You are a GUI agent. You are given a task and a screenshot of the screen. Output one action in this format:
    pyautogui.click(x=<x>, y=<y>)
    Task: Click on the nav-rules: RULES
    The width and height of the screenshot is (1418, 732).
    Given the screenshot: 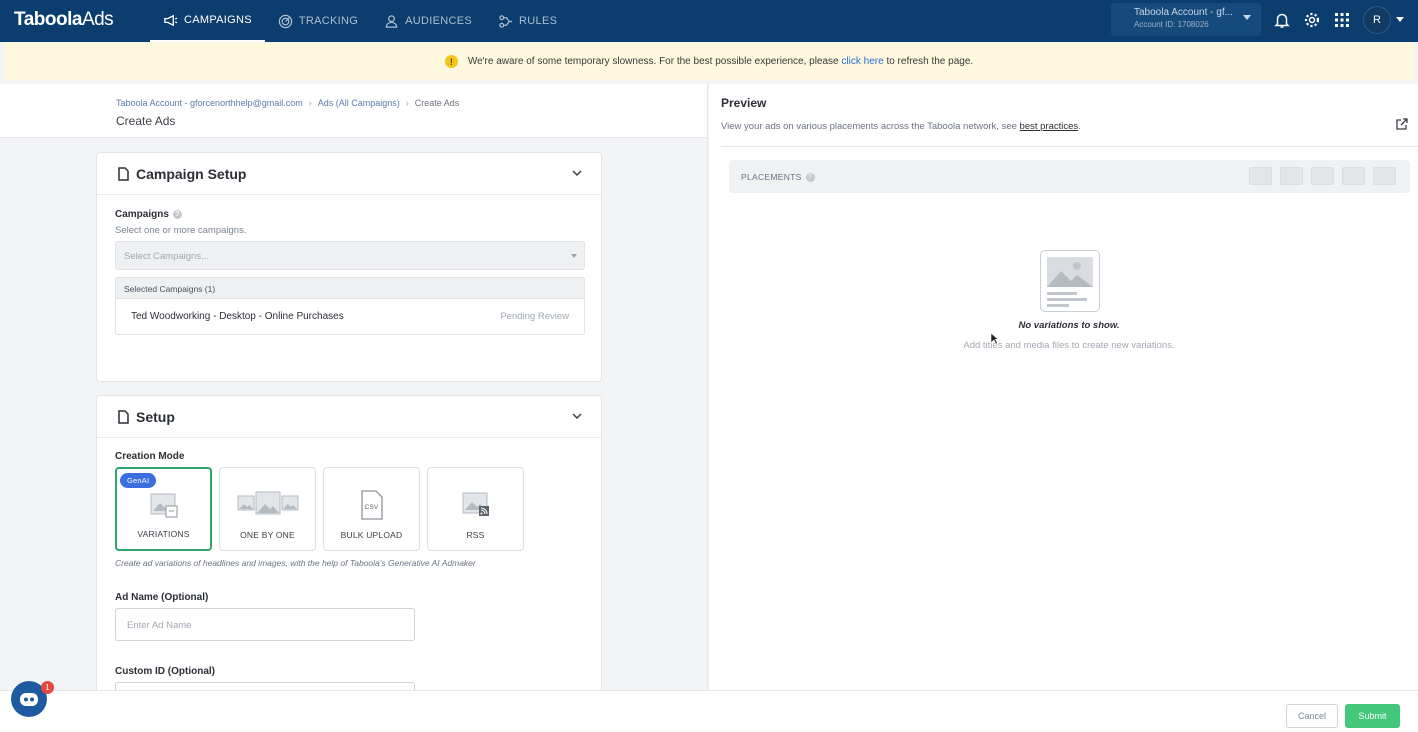 What is the action you would take?
    pyautogui.click(x=527, y=21)
    